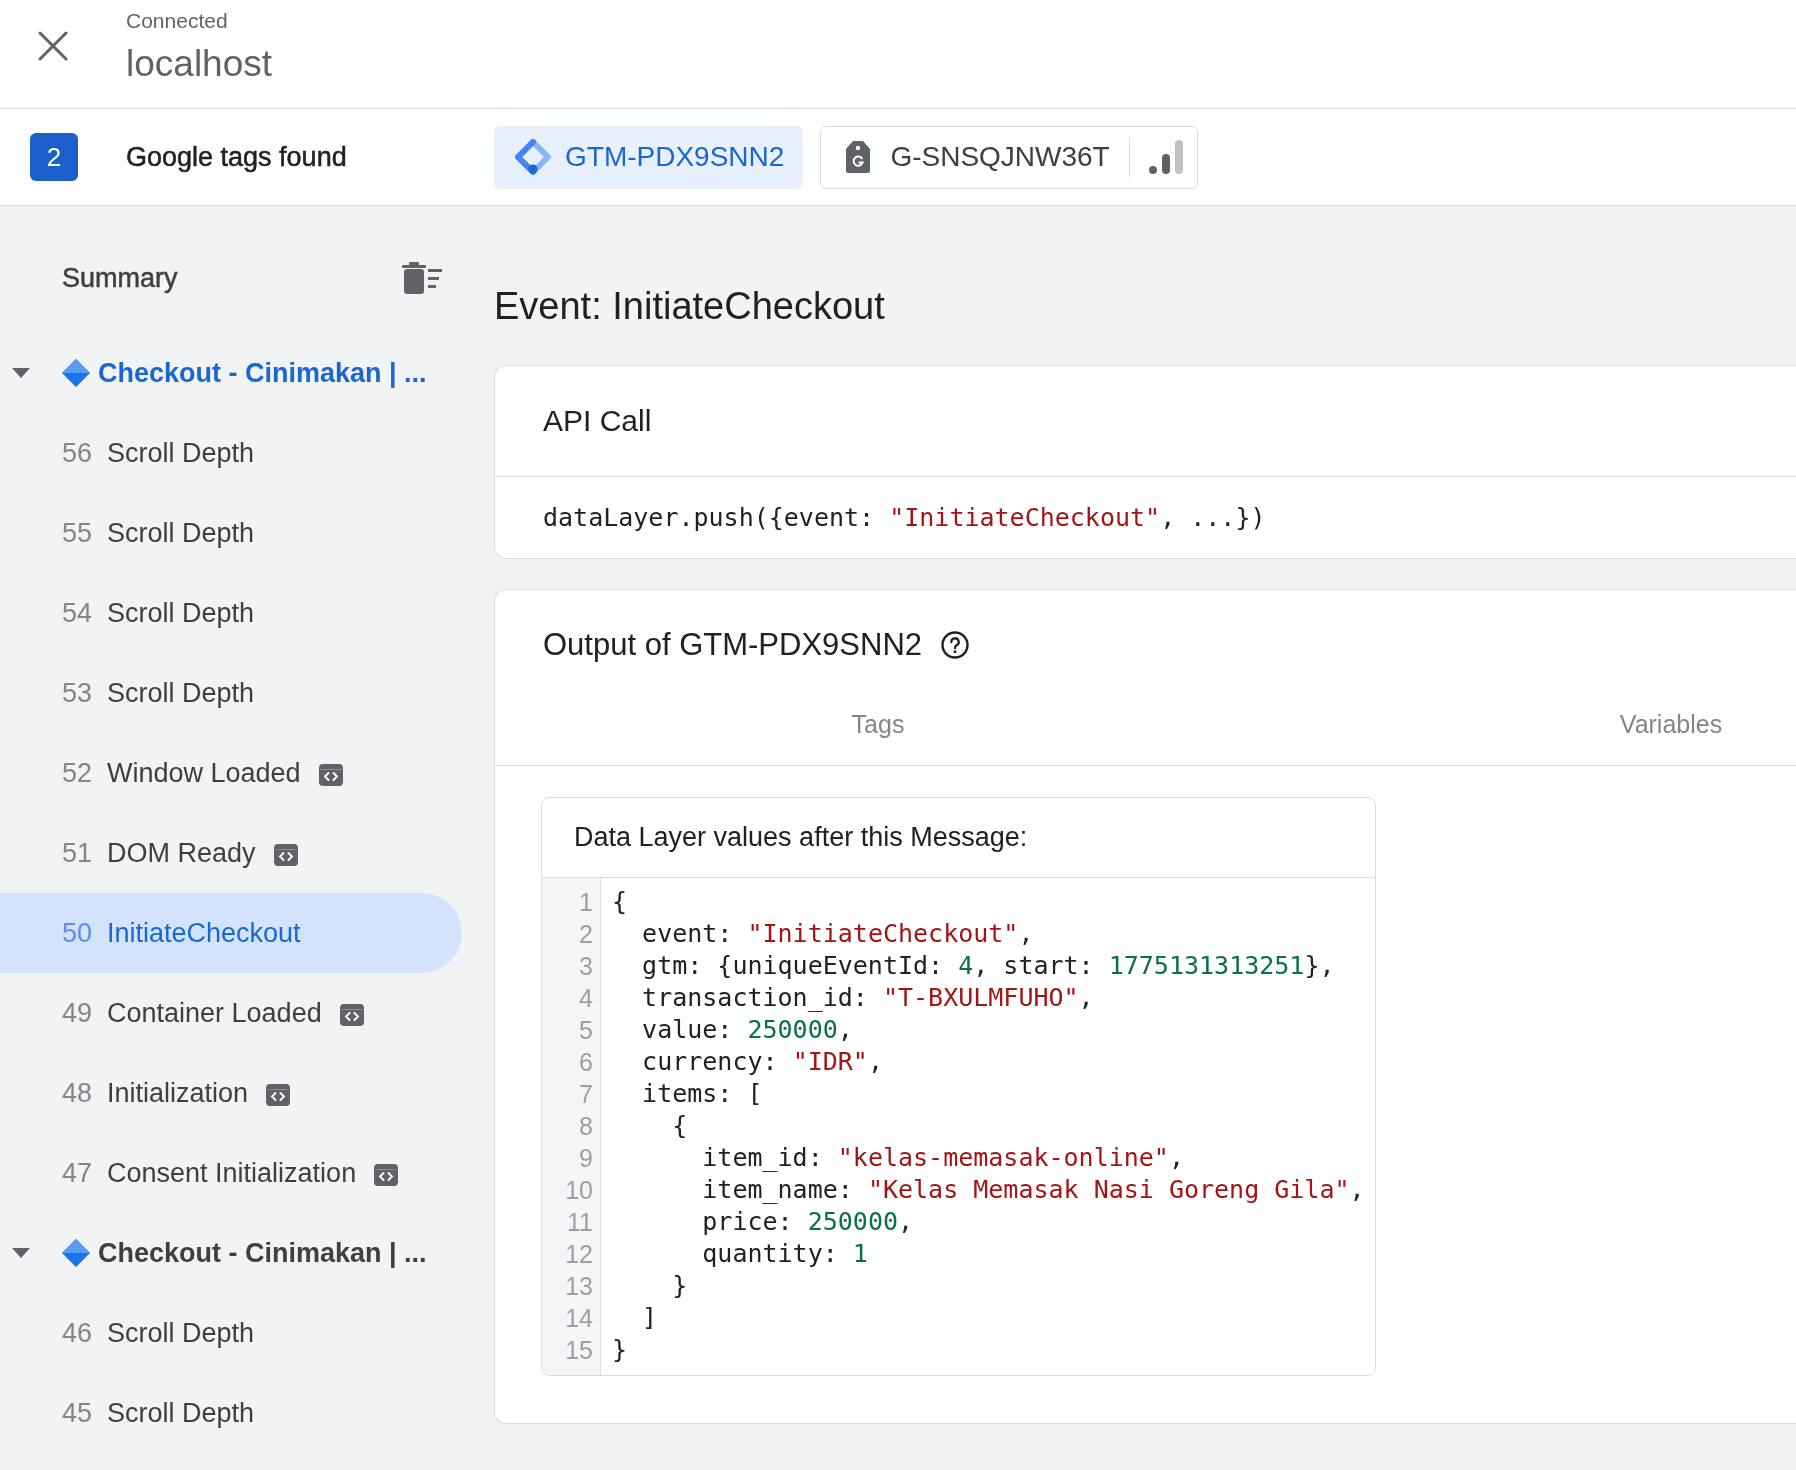 Image resolution: width=1796 pixels, height=1470 pixels. What do you see at coordinates (177, 21) in the screenshot?
I see `connection-status: Connected` at bounding box center [177, 21].